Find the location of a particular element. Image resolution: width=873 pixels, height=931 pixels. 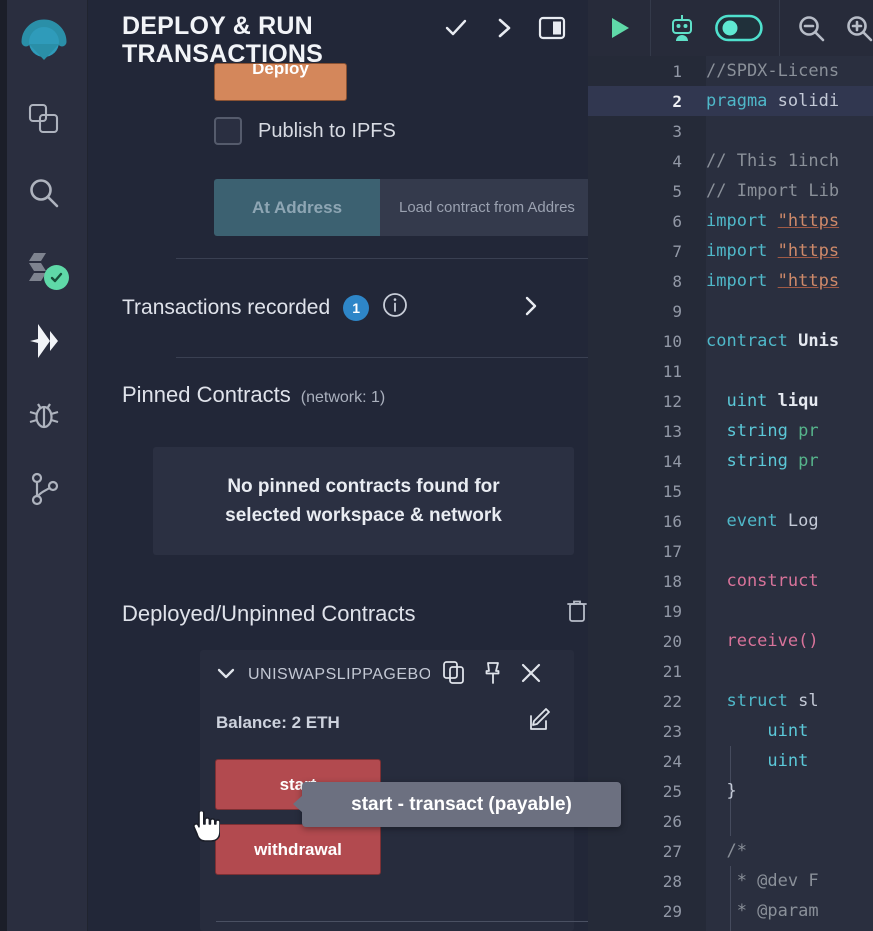

code-line: 12 uint liqu is located at coordinates (730, 401).